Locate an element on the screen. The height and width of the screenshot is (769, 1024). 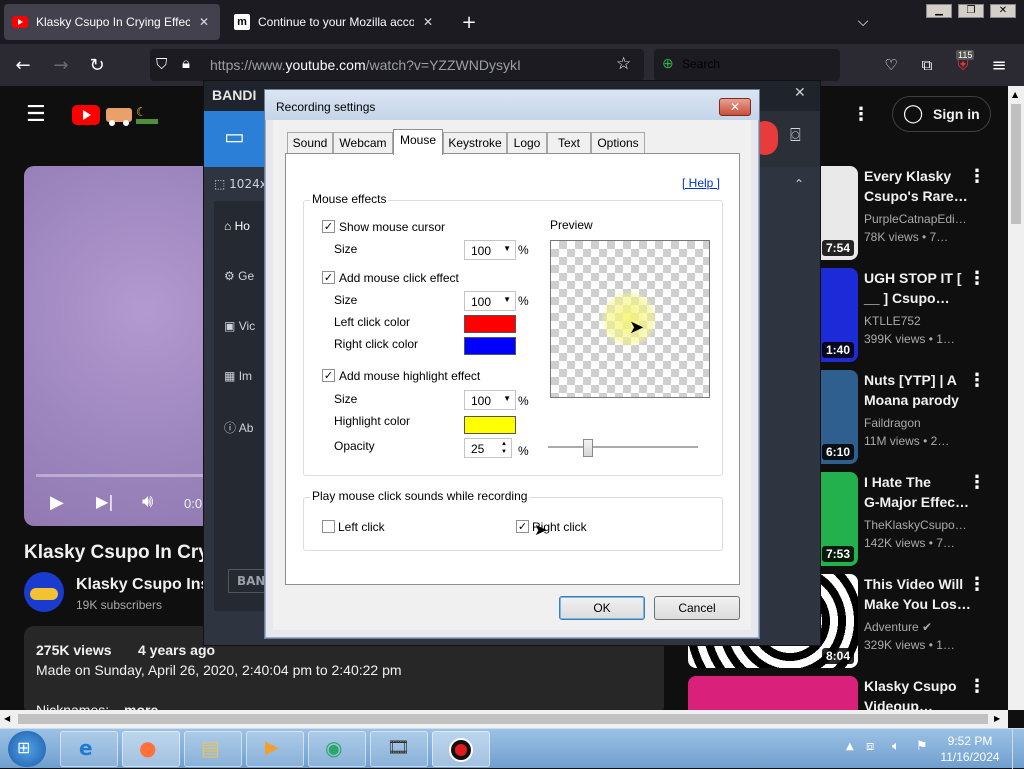
tab-webcam: Webcam is located at coordinates (363, 143).